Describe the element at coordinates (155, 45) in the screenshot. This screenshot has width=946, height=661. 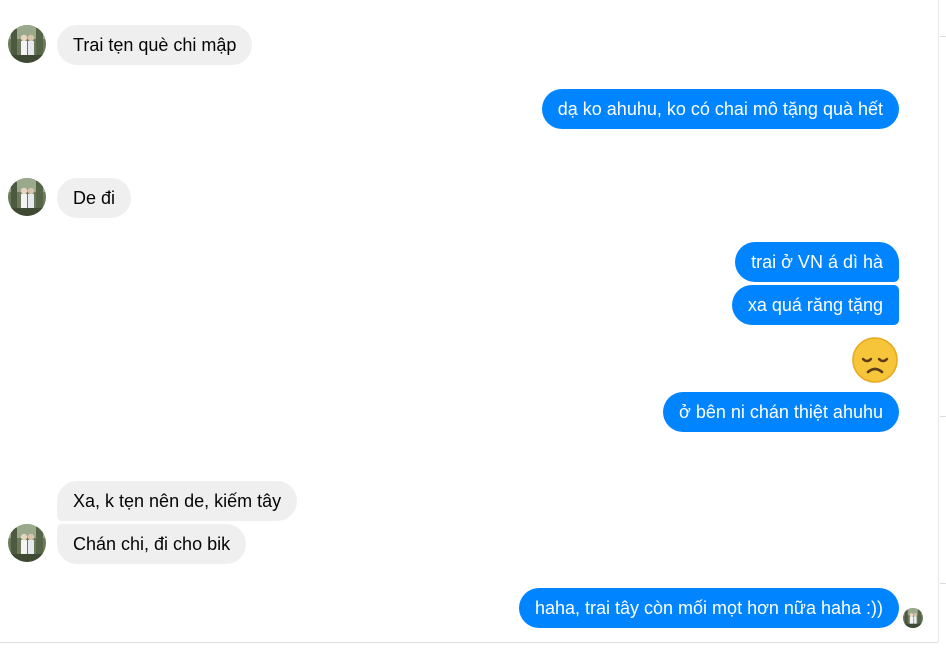
I see `incoming-message: Trai tẹn què chi mập` at that location.